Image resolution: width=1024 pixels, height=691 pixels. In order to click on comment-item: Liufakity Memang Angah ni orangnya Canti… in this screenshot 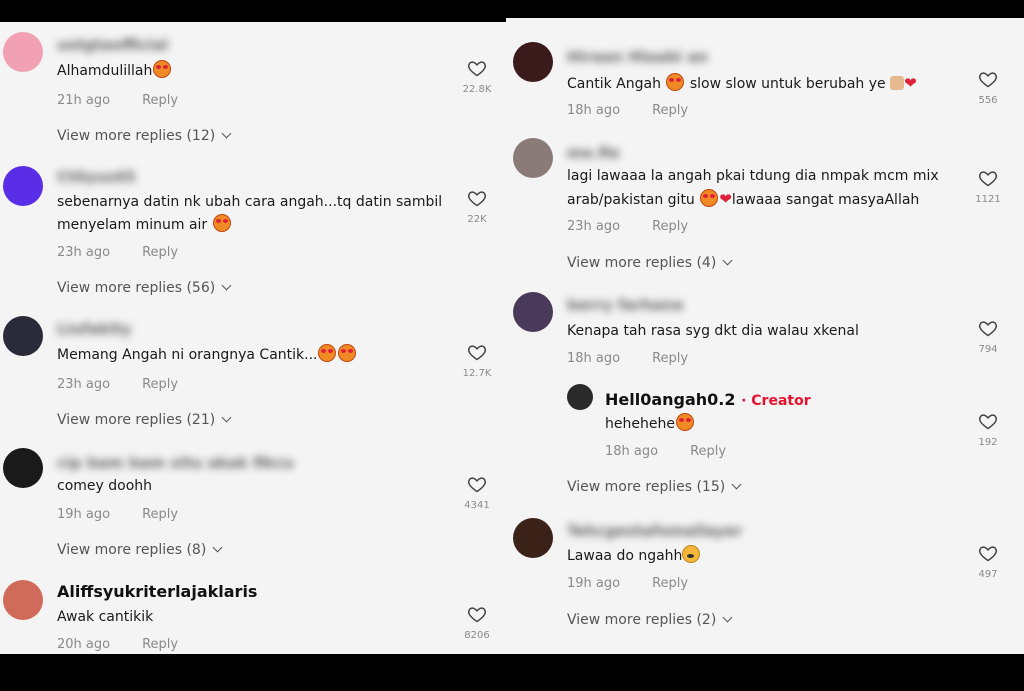, I will do `click(253, 375)`.